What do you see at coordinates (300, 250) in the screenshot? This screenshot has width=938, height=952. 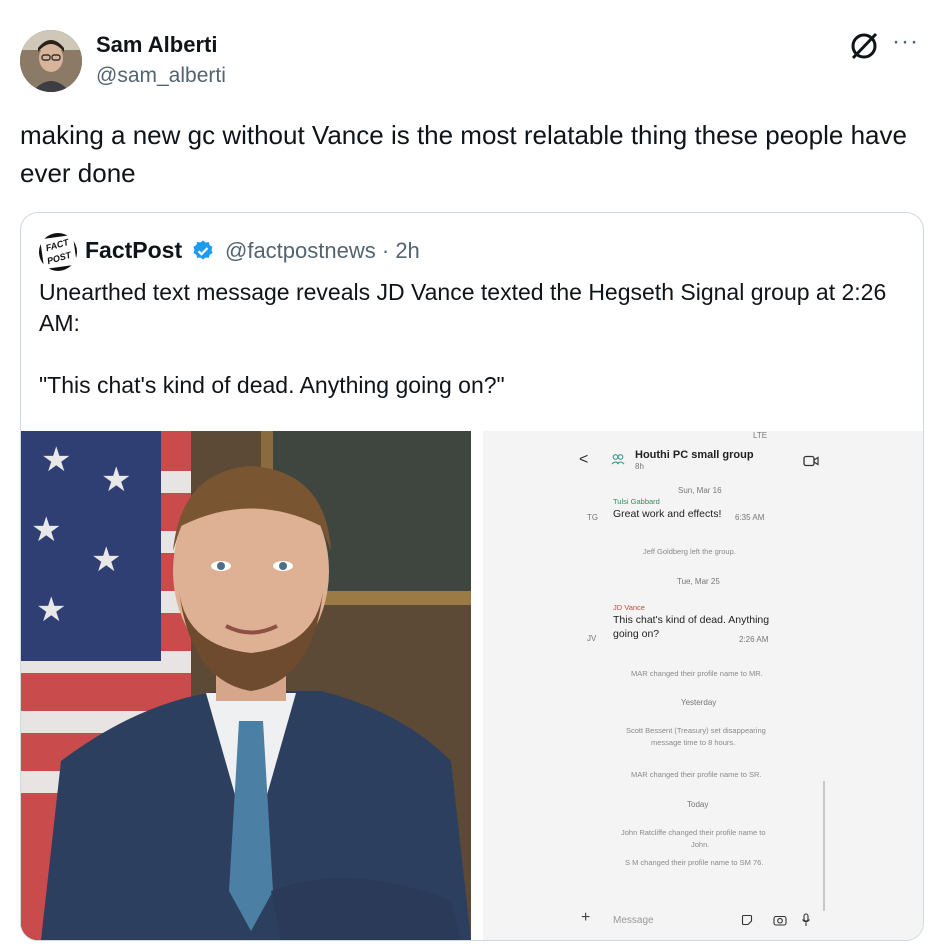 I see `quote-author-handle: @factpostnews` at bounding box center [300, 250].